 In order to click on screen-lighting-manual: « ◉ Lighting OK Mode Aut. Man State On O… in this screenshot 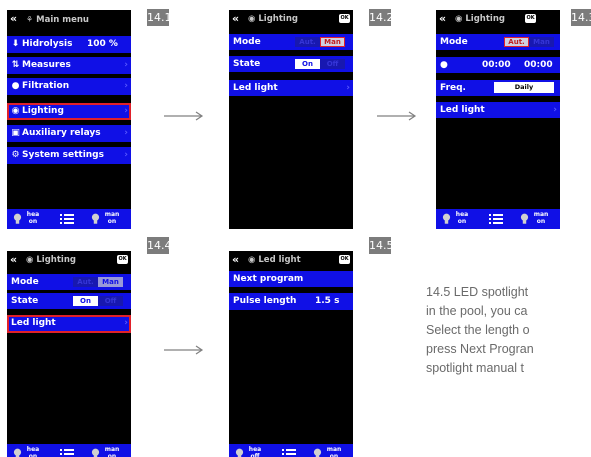, I will do `click(291, 119)`.